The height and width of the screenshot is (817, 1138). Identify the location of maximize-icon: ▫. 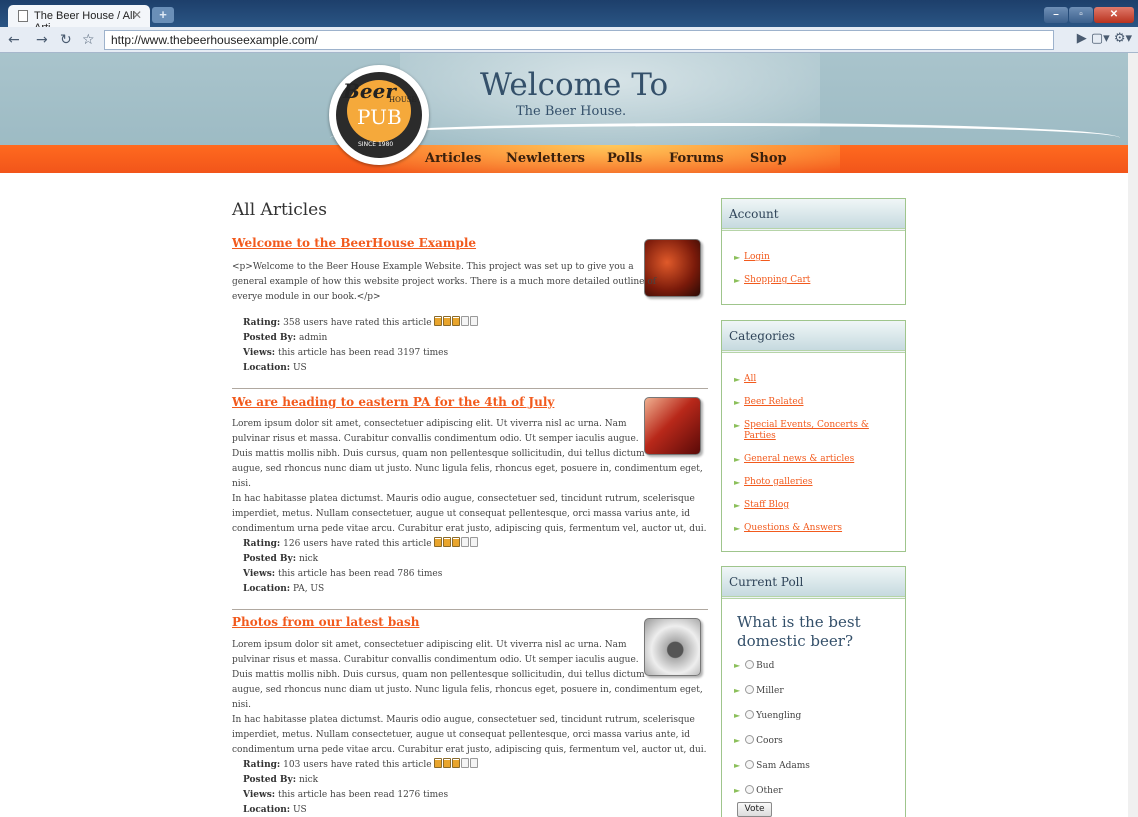
(1081, 15).